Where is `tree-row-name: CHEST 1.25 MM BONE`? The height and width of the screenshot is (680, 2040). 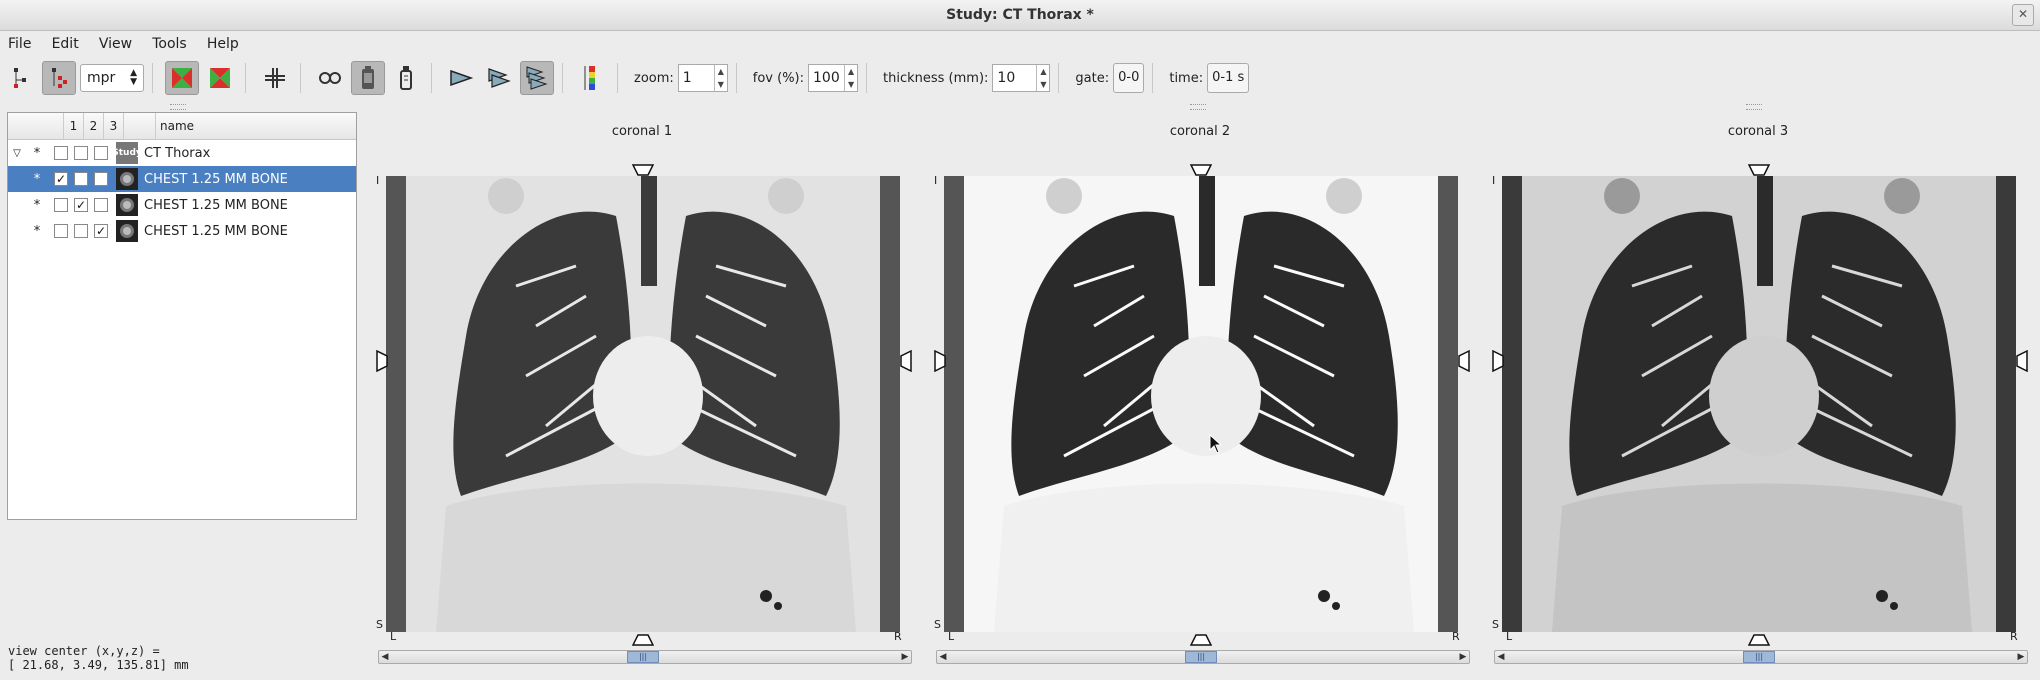 tree-row-name: CHEST 1.25 MM BONE is located at coordinates (216, 179).